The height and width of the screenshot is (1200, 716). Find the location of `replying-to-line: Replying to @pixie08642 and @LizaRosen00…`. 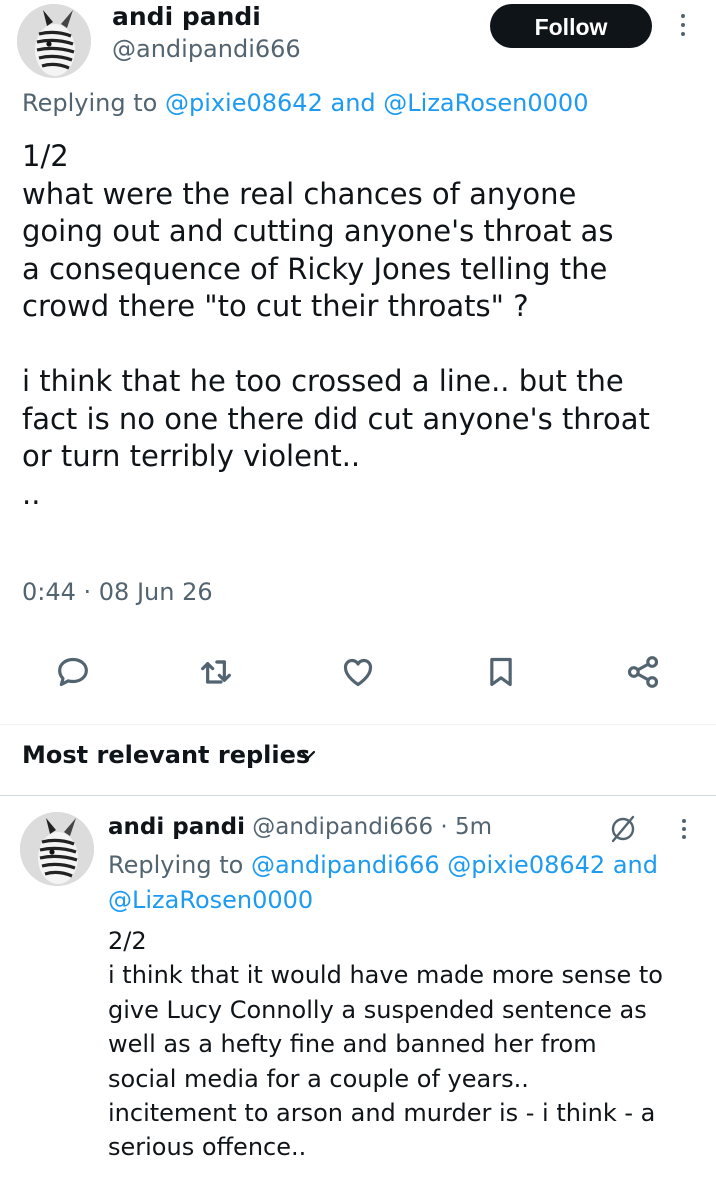

replying-to-line: Replying to @pixie08642 and @LizaRosen00… is located at coordinates (305, 103).